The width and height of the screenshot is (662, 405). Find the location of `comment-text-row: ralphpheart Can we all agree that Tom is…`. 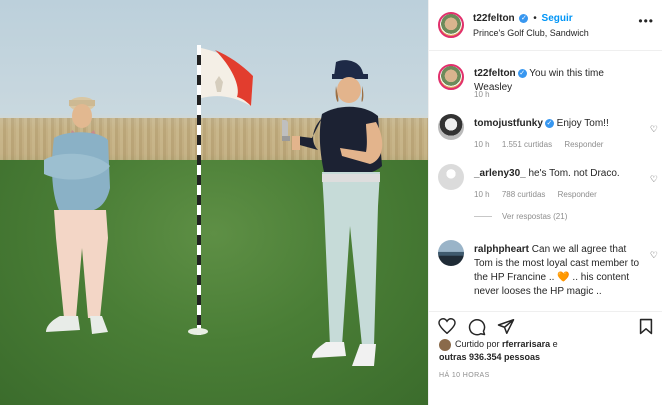

comment-text-row: ralphpheart Can we all agree that Tom is… is located at coordinates (559, 271).